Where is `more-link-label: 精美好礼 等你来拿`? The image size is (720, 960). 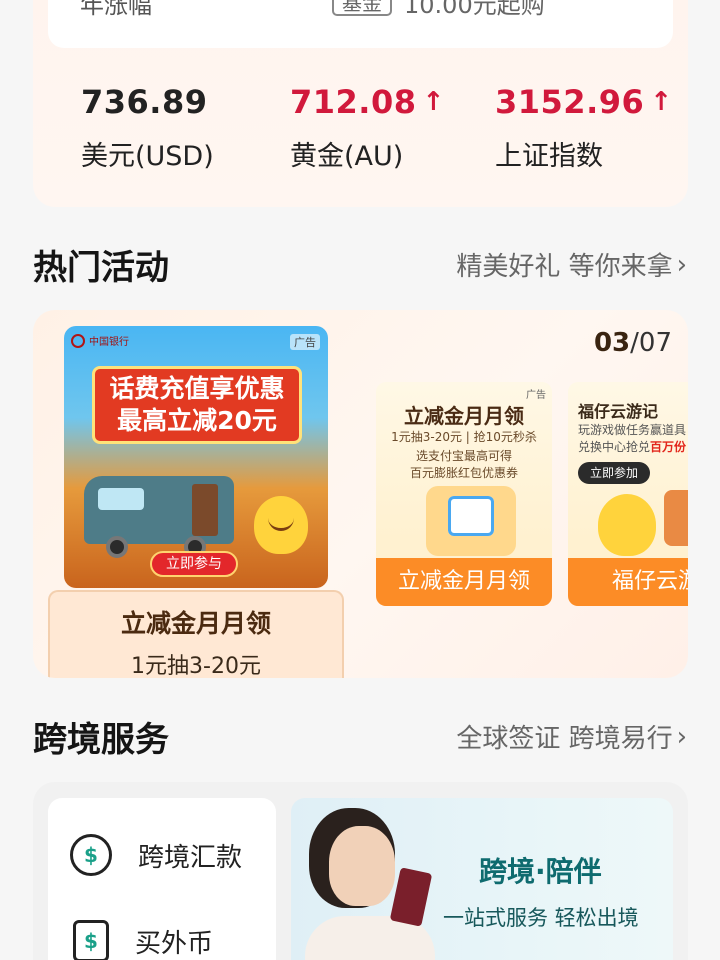
more-link-label: 精美好礼 等你来拿 is located at coordinates (564, 267).